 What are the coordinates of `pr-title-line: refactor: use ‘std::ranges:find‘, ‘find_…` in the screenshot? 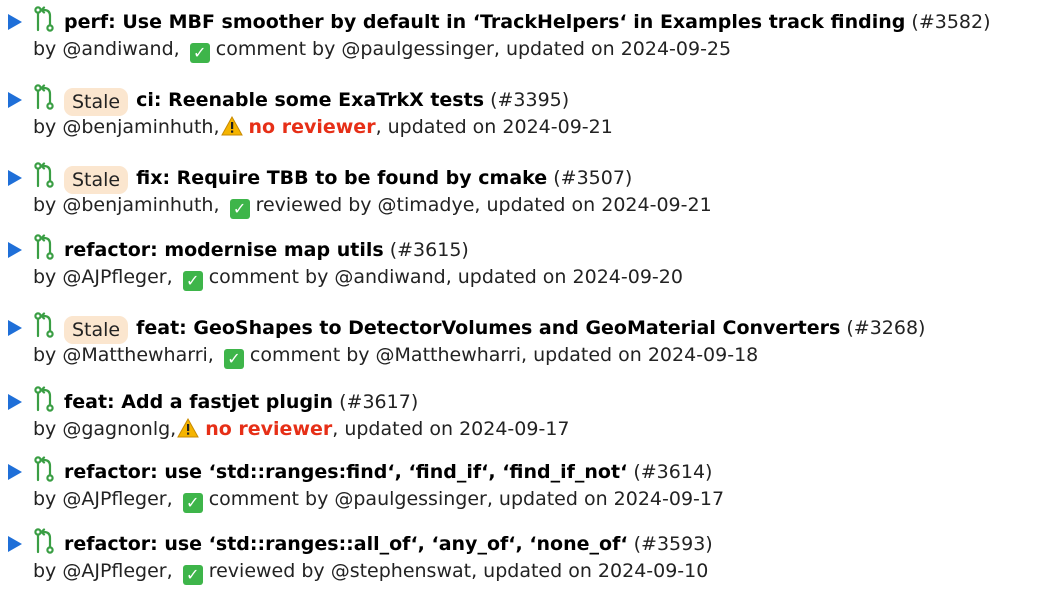 It's located at (360, 469).